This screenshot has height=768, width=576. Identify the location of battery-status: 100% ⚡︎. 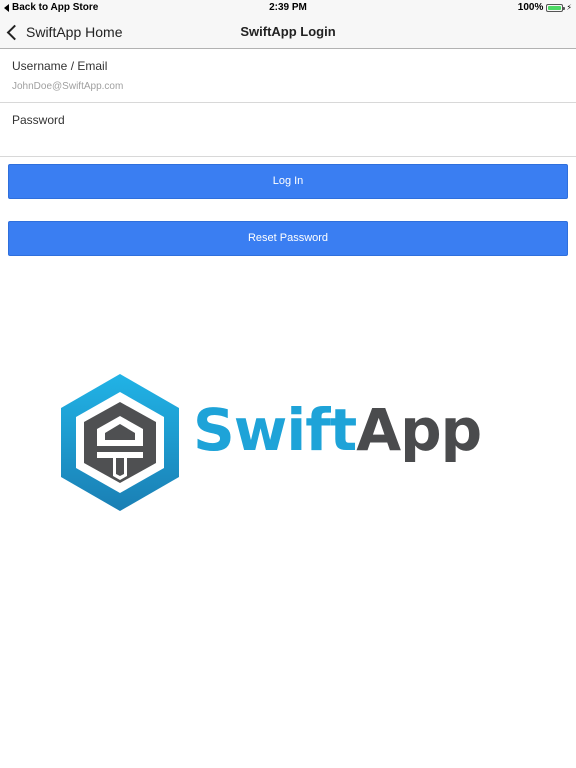
(545, 7).